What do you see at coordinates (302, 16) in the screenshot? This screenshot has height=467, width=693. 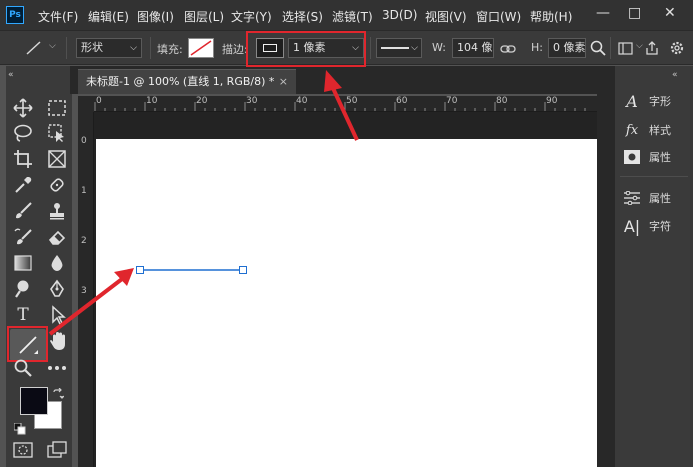 I see `menu-select: 选择(S)` at bounding box center [302, 16].